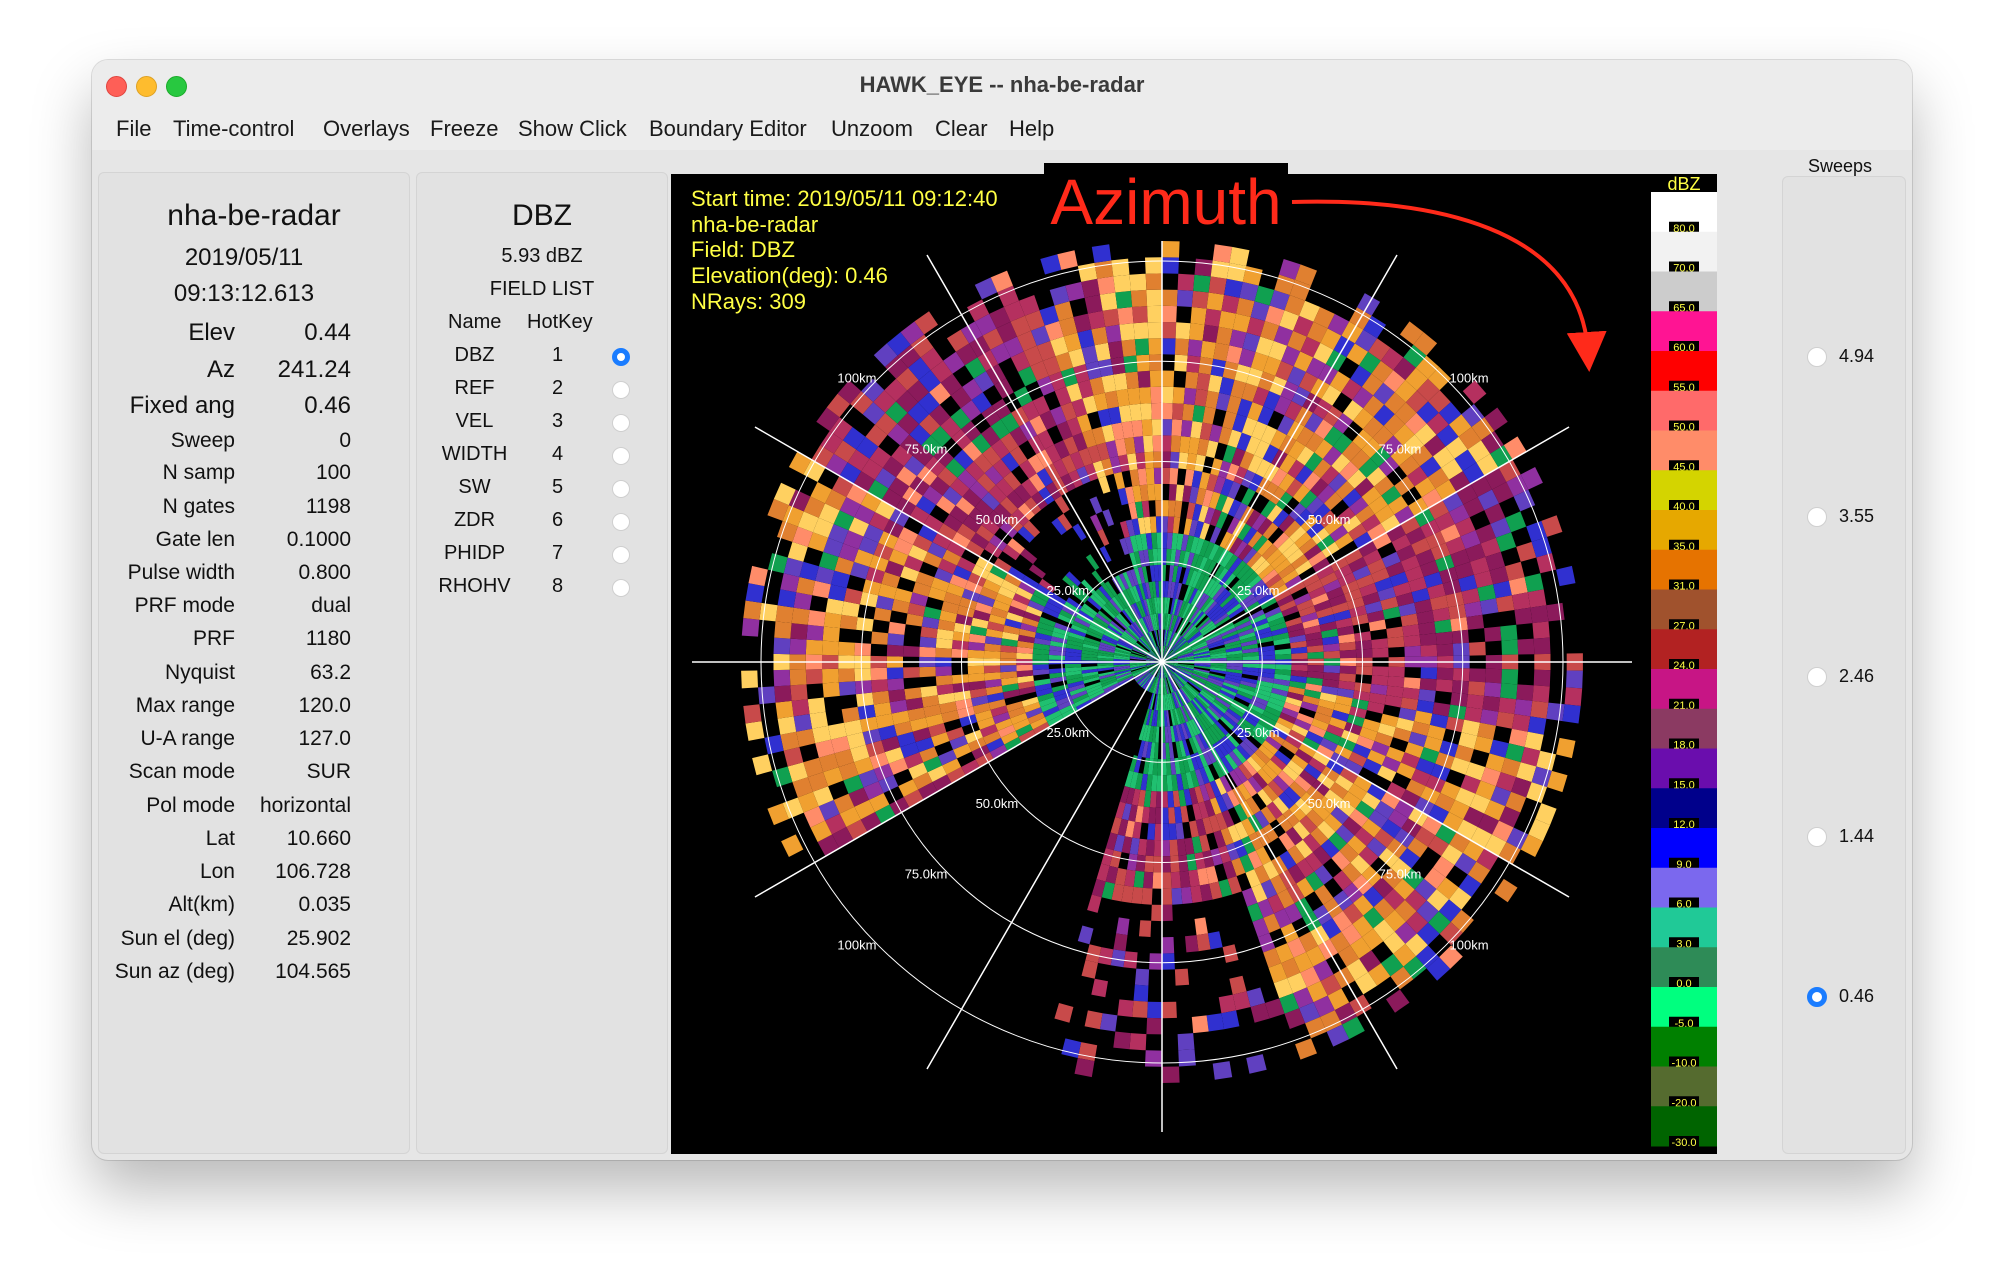 The image size is (2000, 1279). Describe the element at coordinates (327, 405) in the screenshot. I see `info-value: 0.46` at that location.